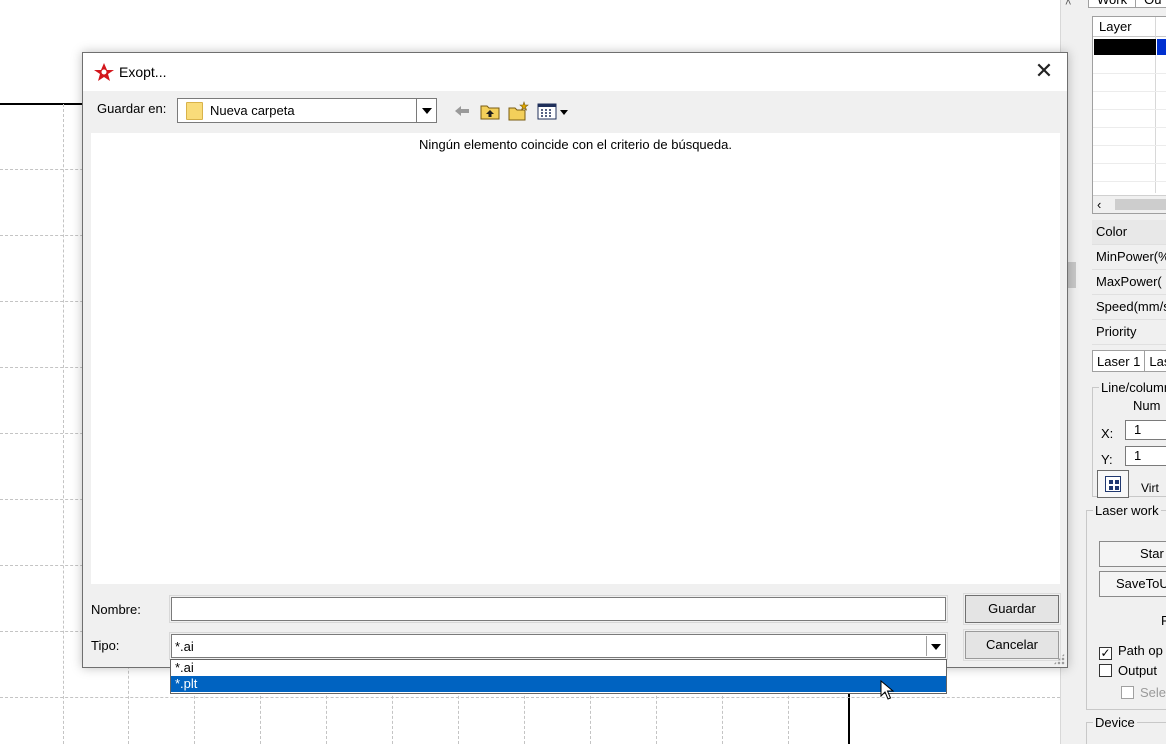 The height and width of the screenshot is (744, 1166). Describe the element at coordinates (1132, 554) in the screenshot. I see `start-button: Star` at that location.